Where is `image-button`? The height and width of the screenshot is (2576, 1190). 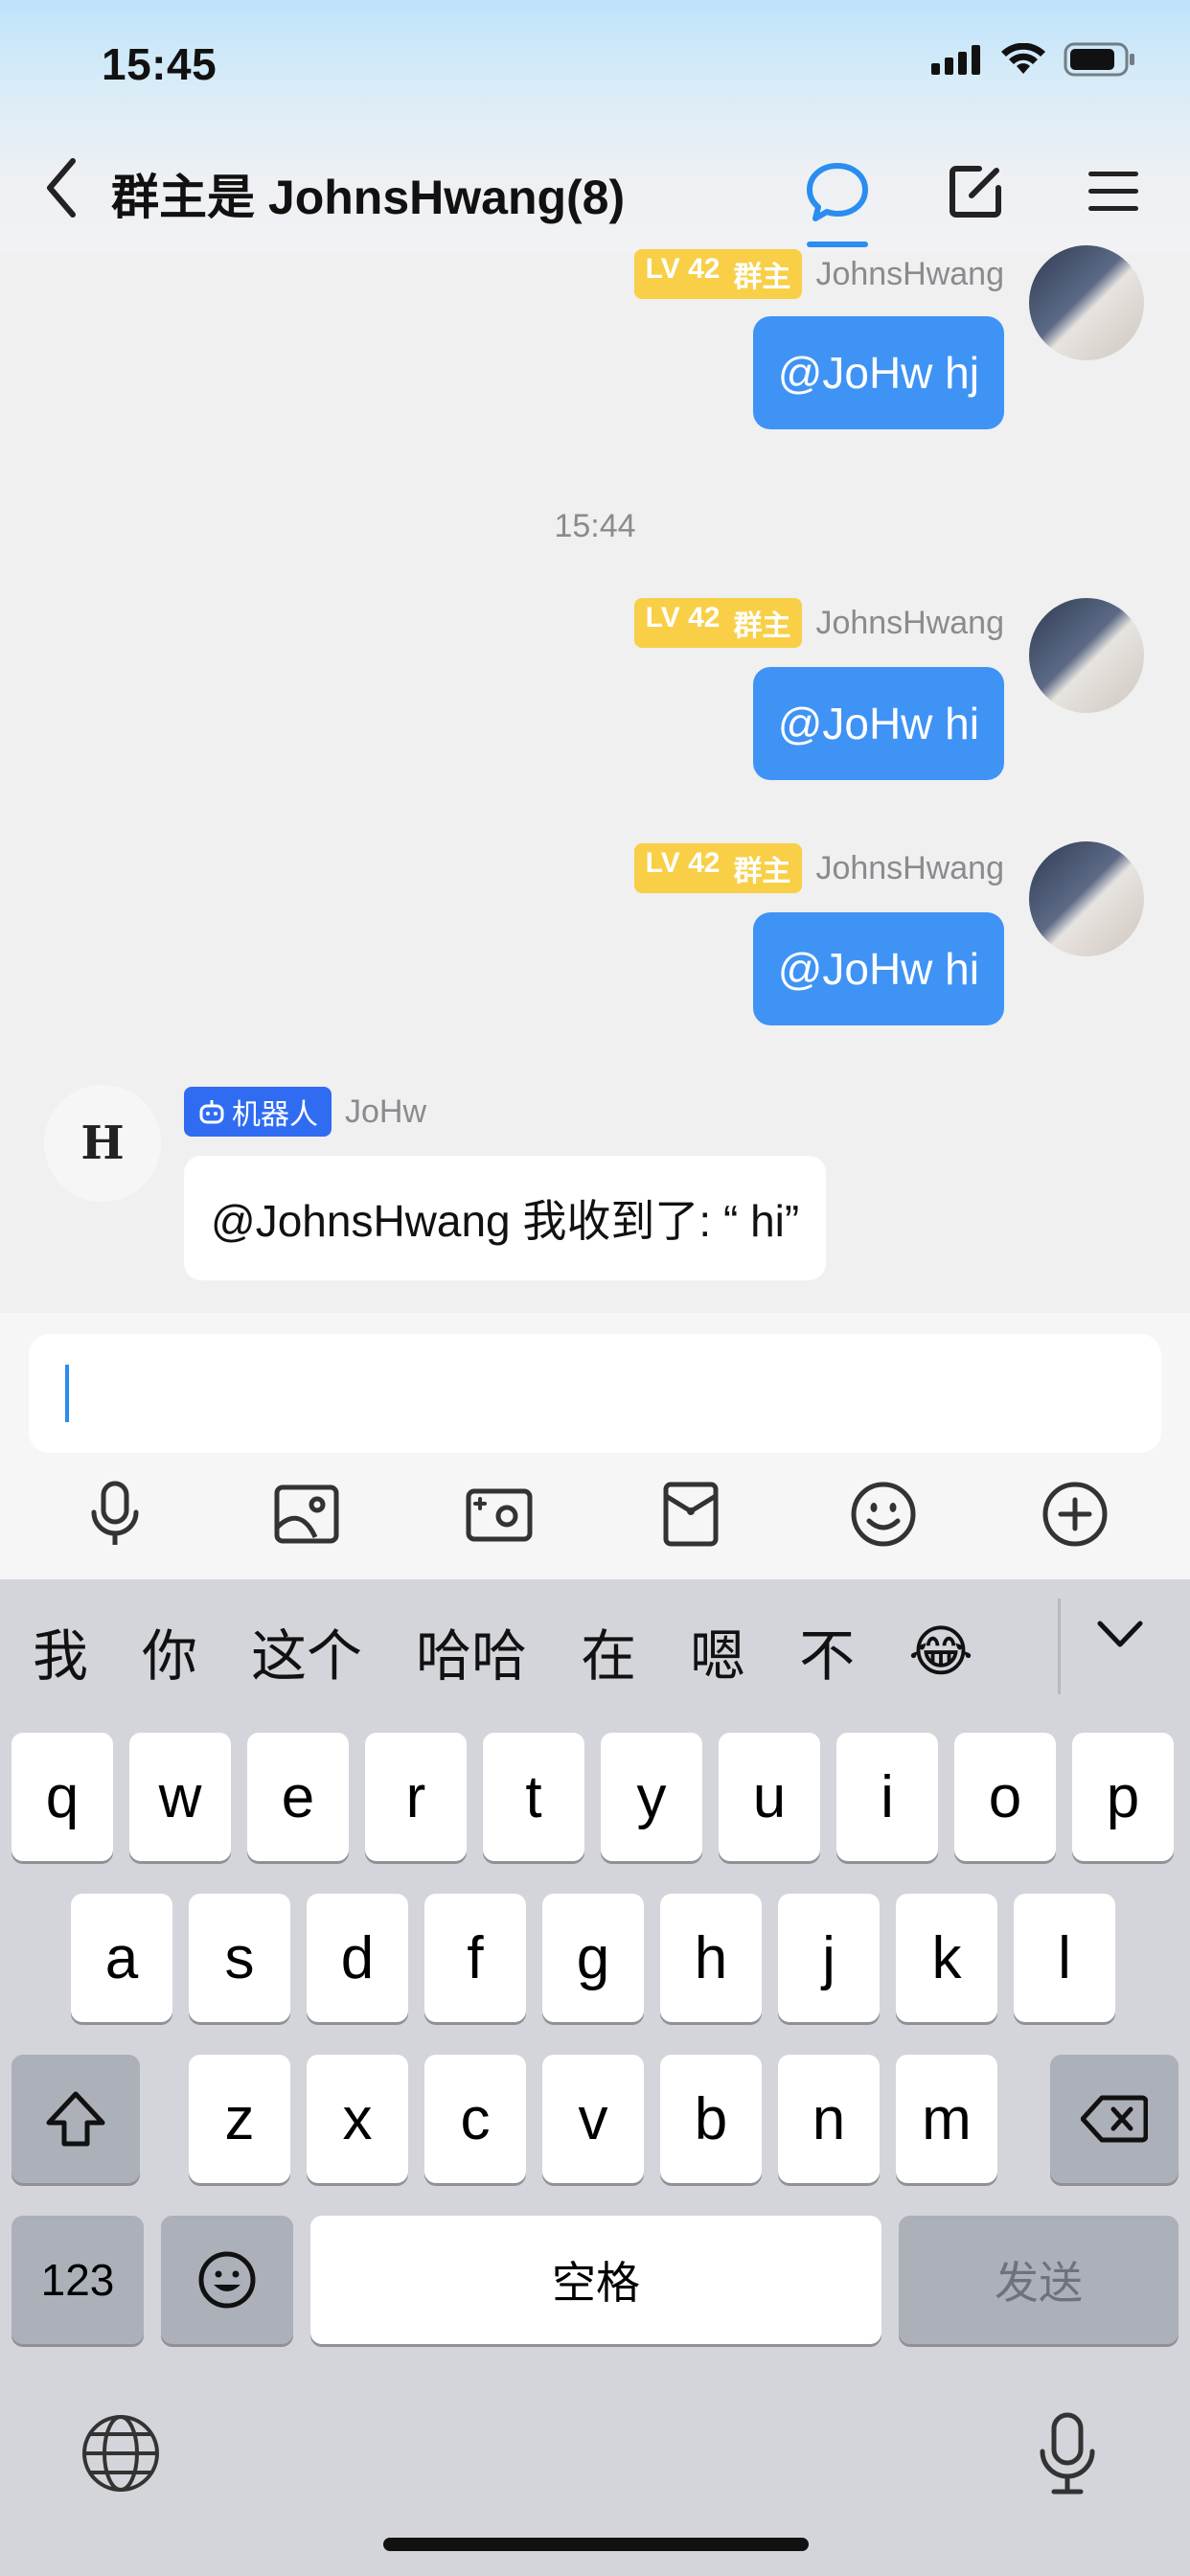 image-button is located at coordinates (307, 1514).